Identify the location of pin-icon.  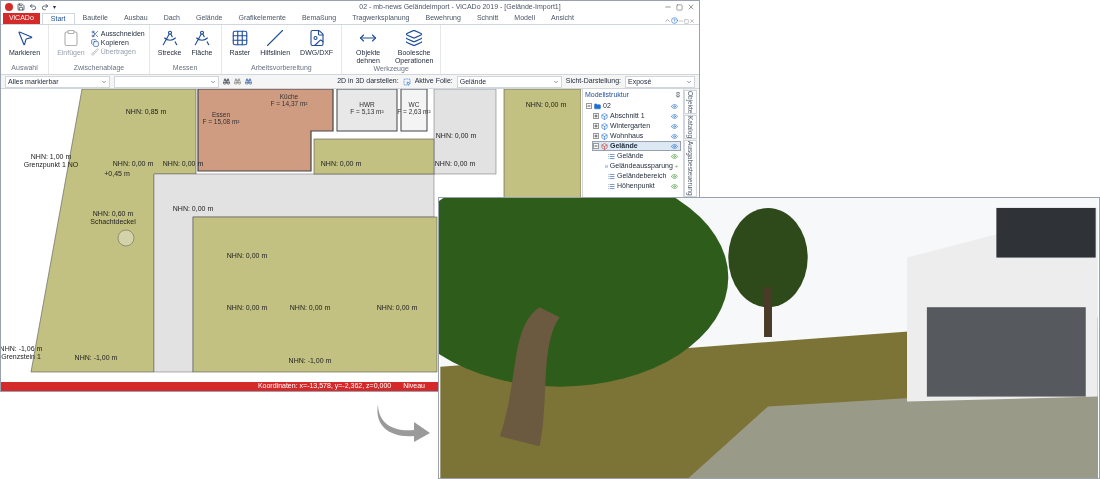
(678, 95).